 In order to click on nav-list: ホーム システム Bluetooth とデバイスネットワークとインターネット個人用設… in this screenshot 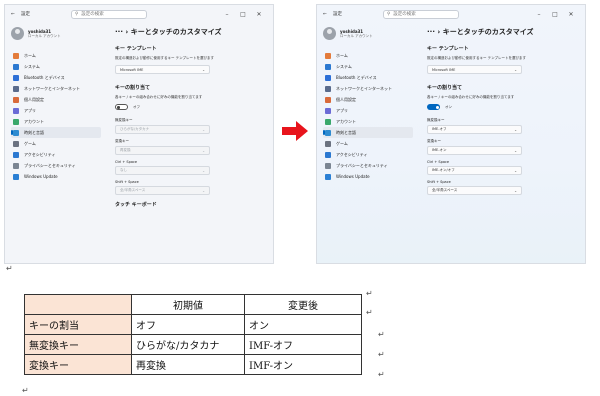, I will do `click(368, 116)`.